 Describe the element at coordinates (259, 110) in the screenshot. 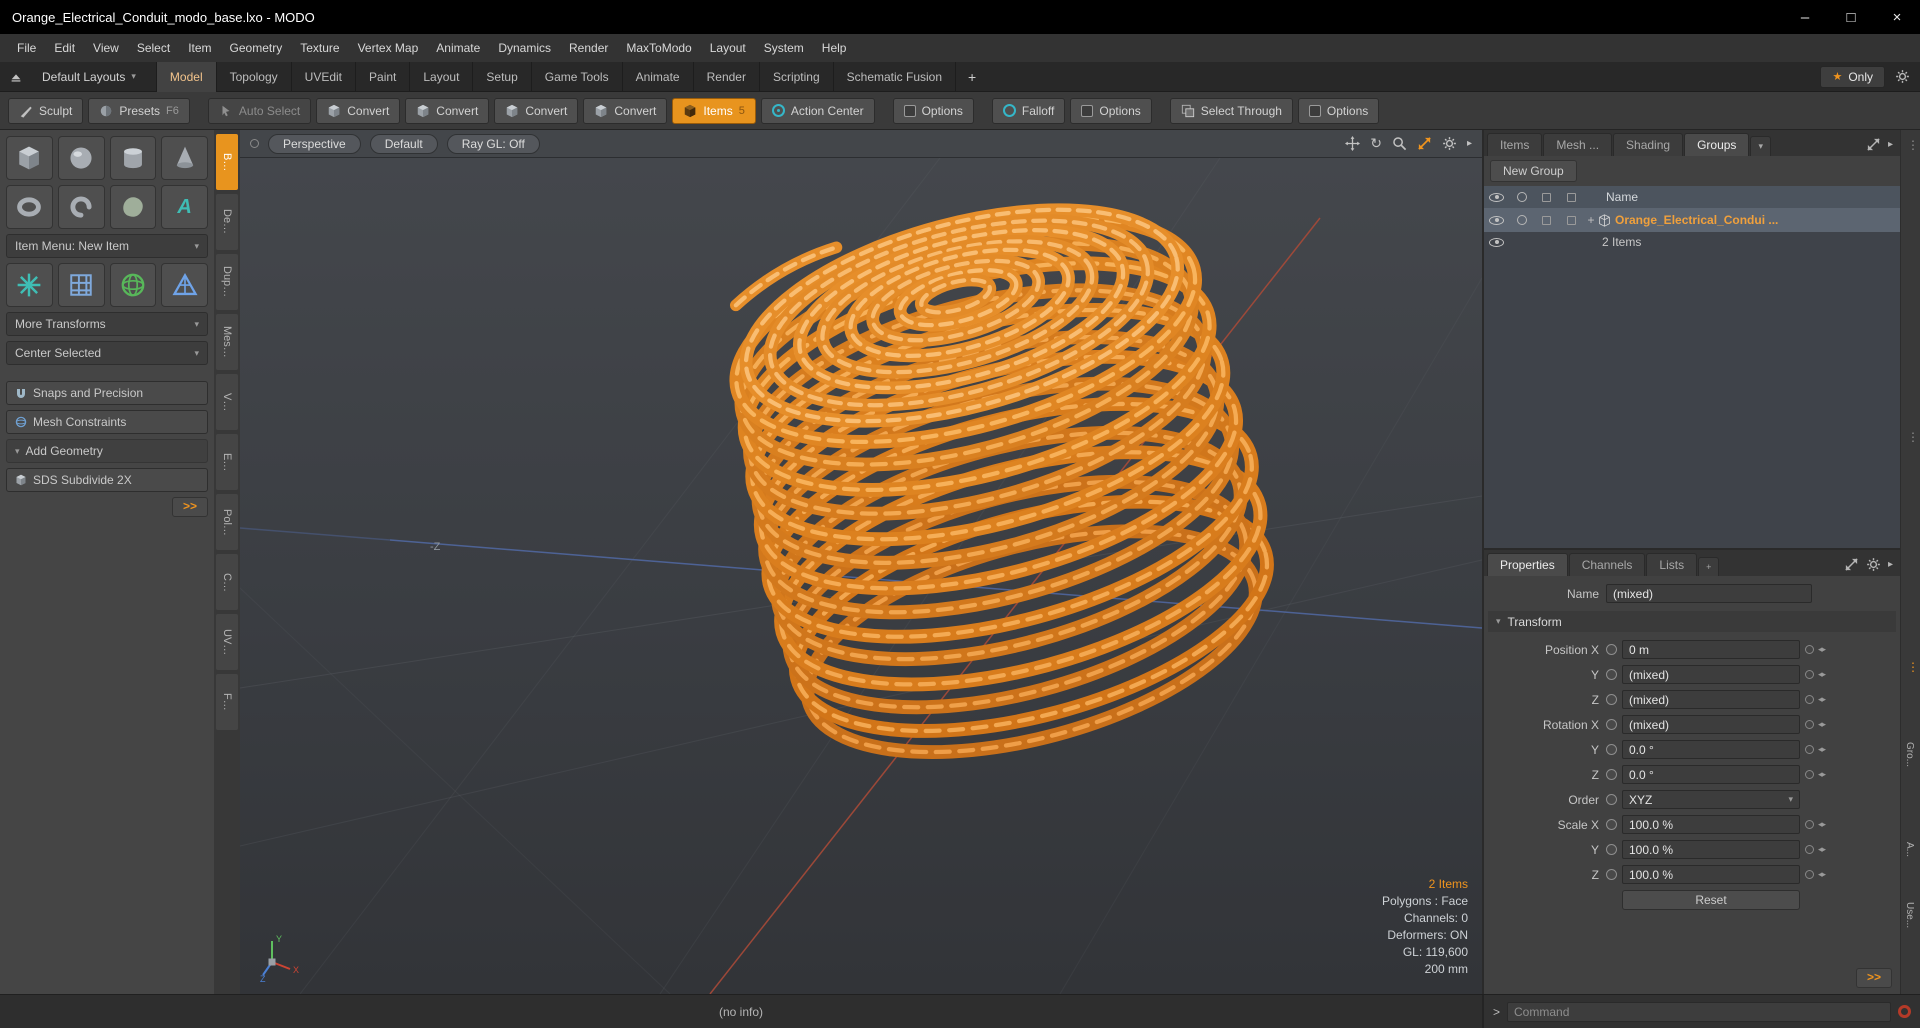

I see `auto-select-button: Auto Select` at that location.